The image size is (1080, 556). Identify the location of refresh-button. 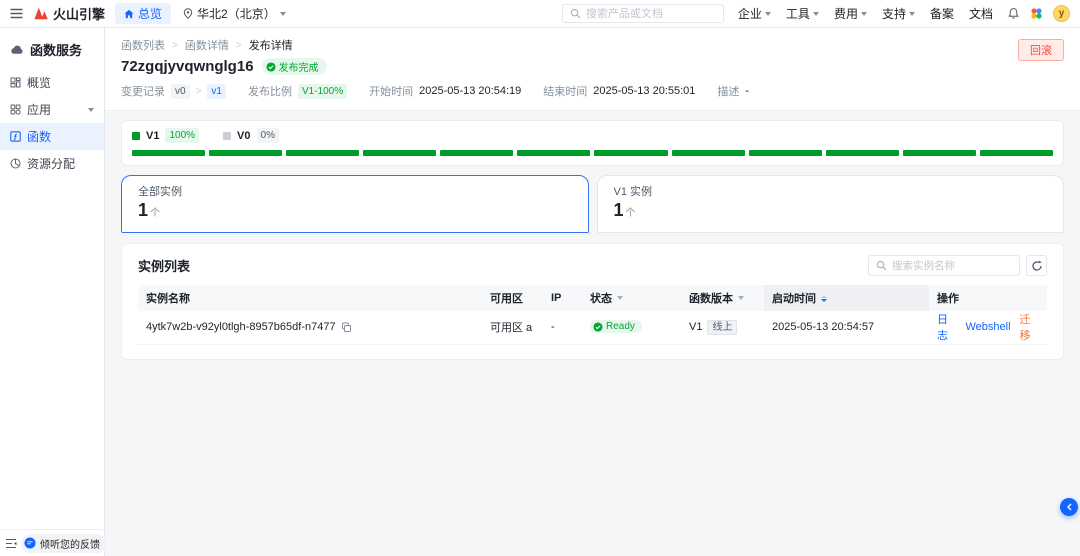
(1036, 265).